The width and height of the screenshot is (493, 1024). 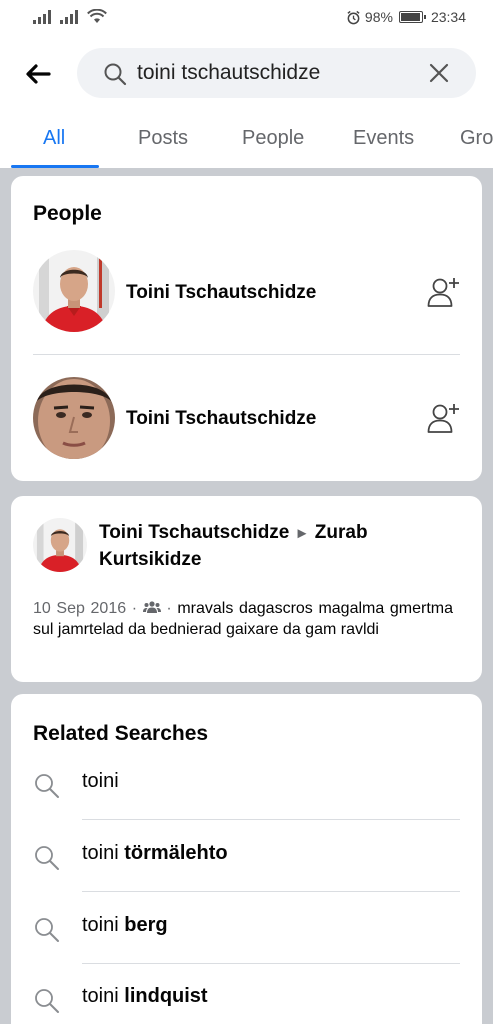 I want to click on search-field: toini tschautschidze, so click(x=276, y=73).